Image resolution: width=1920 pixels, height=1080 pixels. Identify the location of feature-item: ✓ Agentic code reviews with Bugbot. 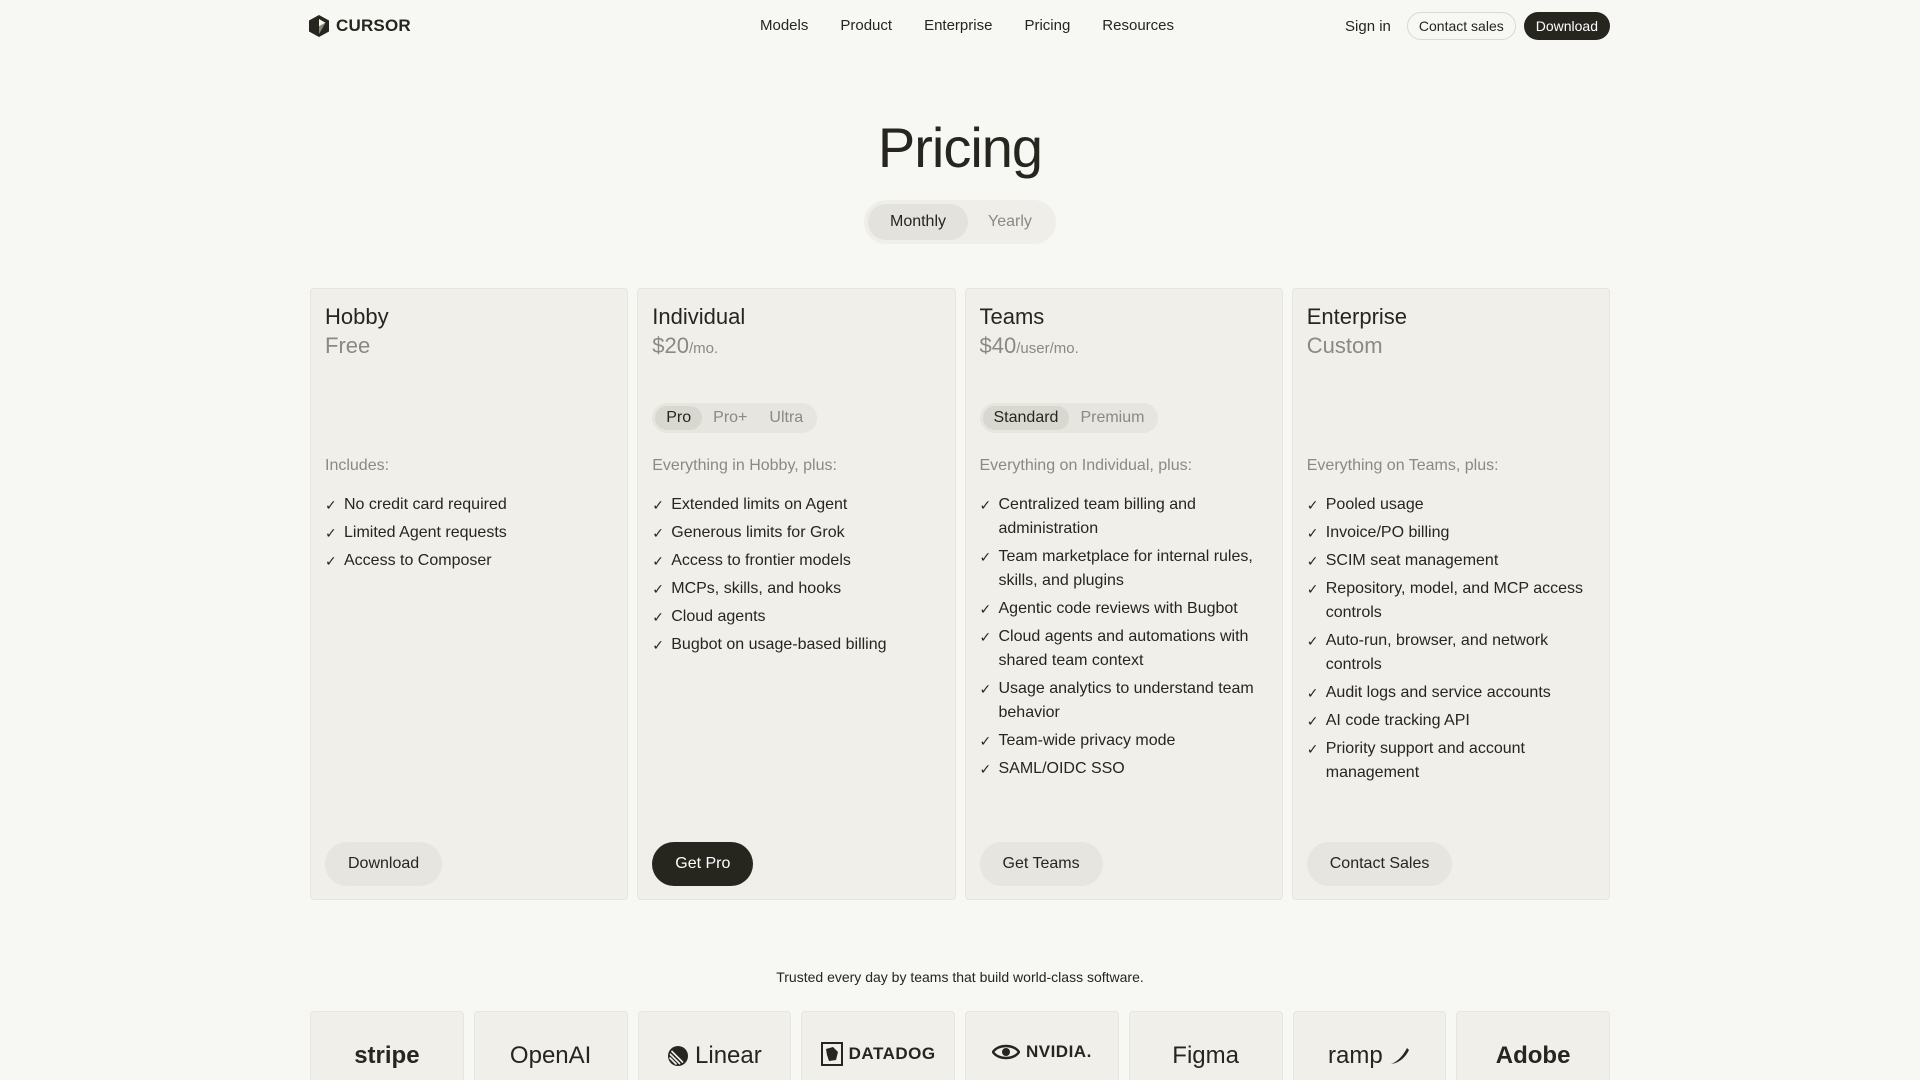
(1124, 609).